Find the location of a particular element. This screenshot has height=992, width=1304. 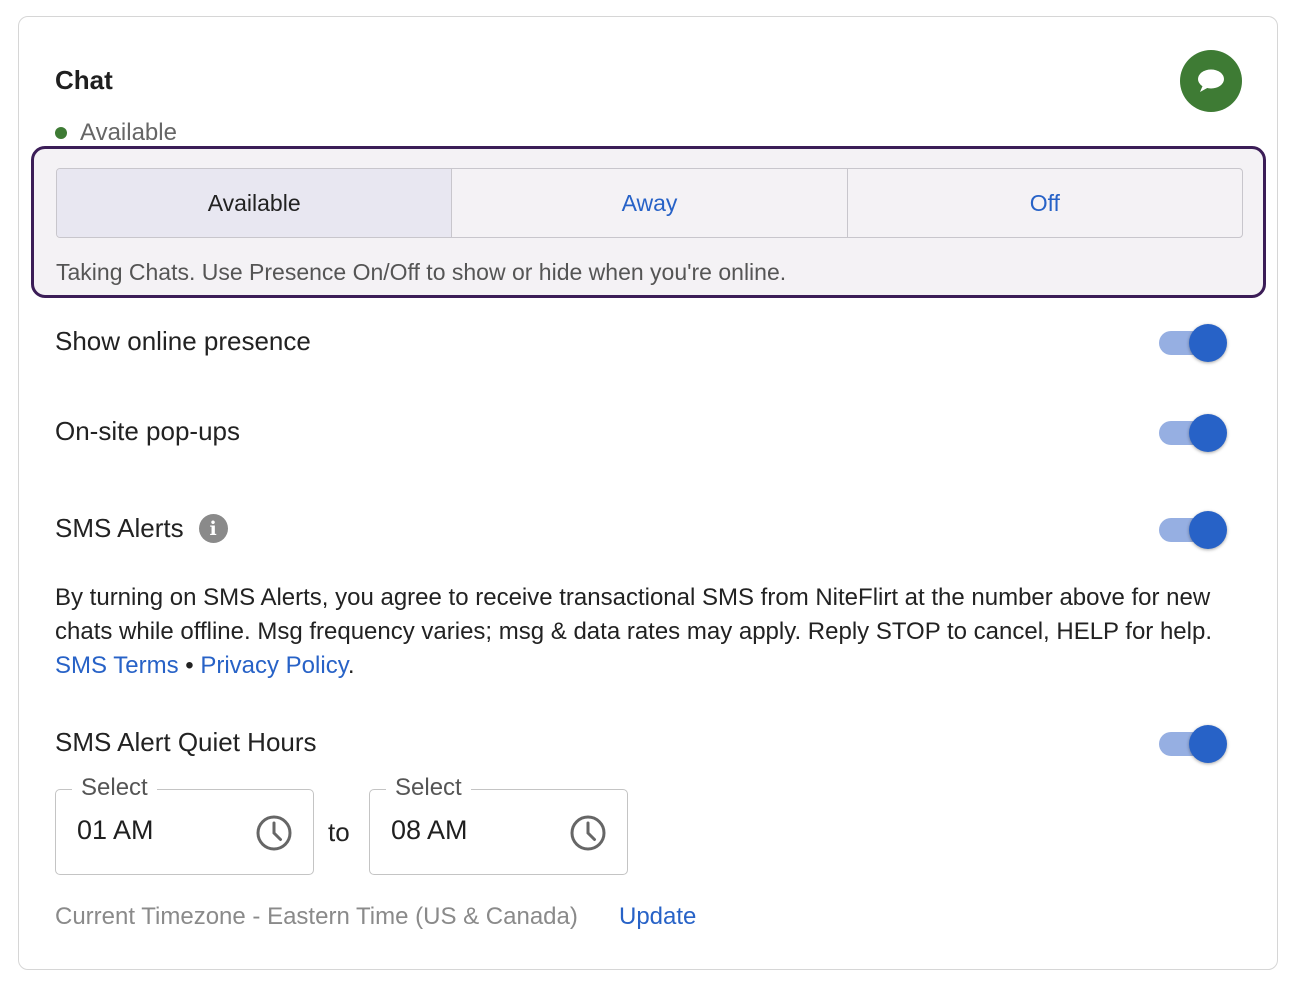

to-label: to is located at coordinates (339, 832).